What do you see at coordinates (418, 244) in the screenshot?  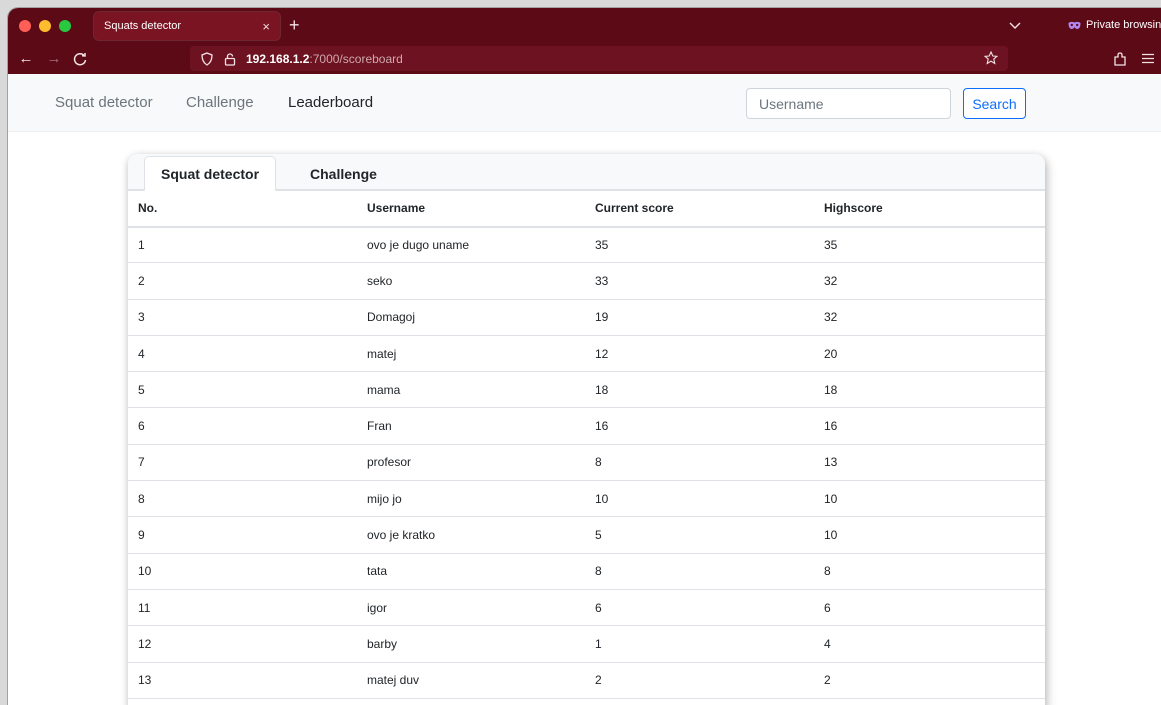 I see `cell-username: ovo je dugo uname` at bounding box center [418, 244].